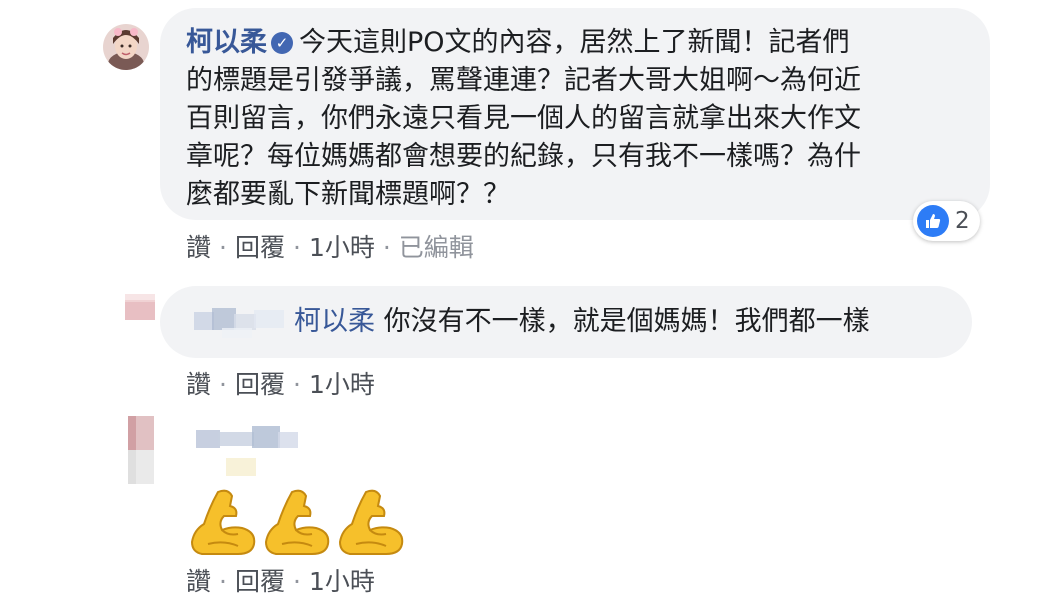 This screenshot has width=1060, height=598. Describe the element at coordinates (334, 321) in the screenshot. I see `mention-link: 柯以柔` at that location.